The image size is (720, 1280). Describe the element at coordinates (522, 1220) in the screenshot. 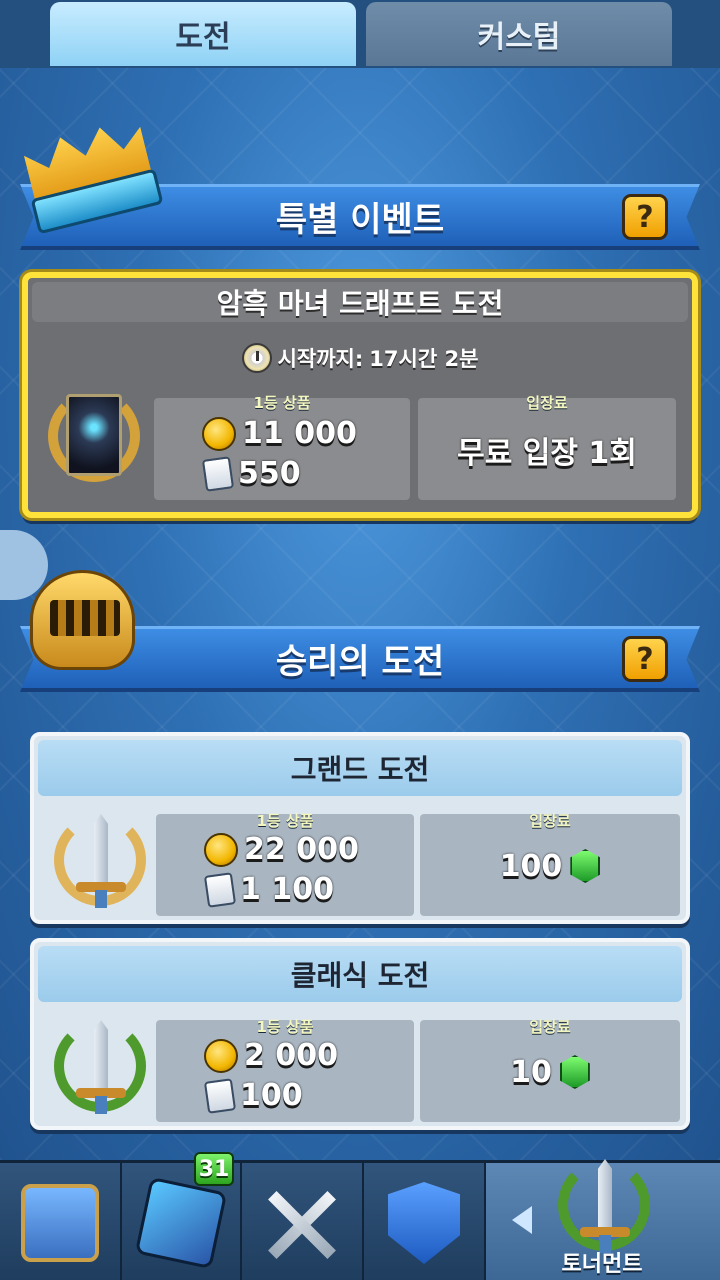

I see `nav-arrow-left-icon` at that location.